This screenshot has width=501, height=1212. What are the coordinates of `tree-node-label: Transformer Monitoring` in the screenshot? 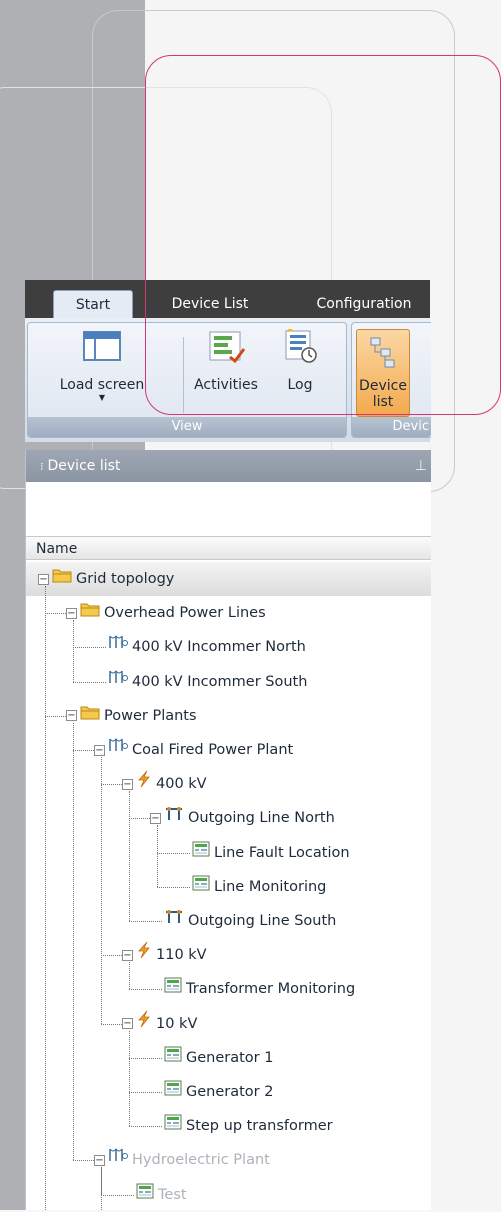 It's located at (271, 989).